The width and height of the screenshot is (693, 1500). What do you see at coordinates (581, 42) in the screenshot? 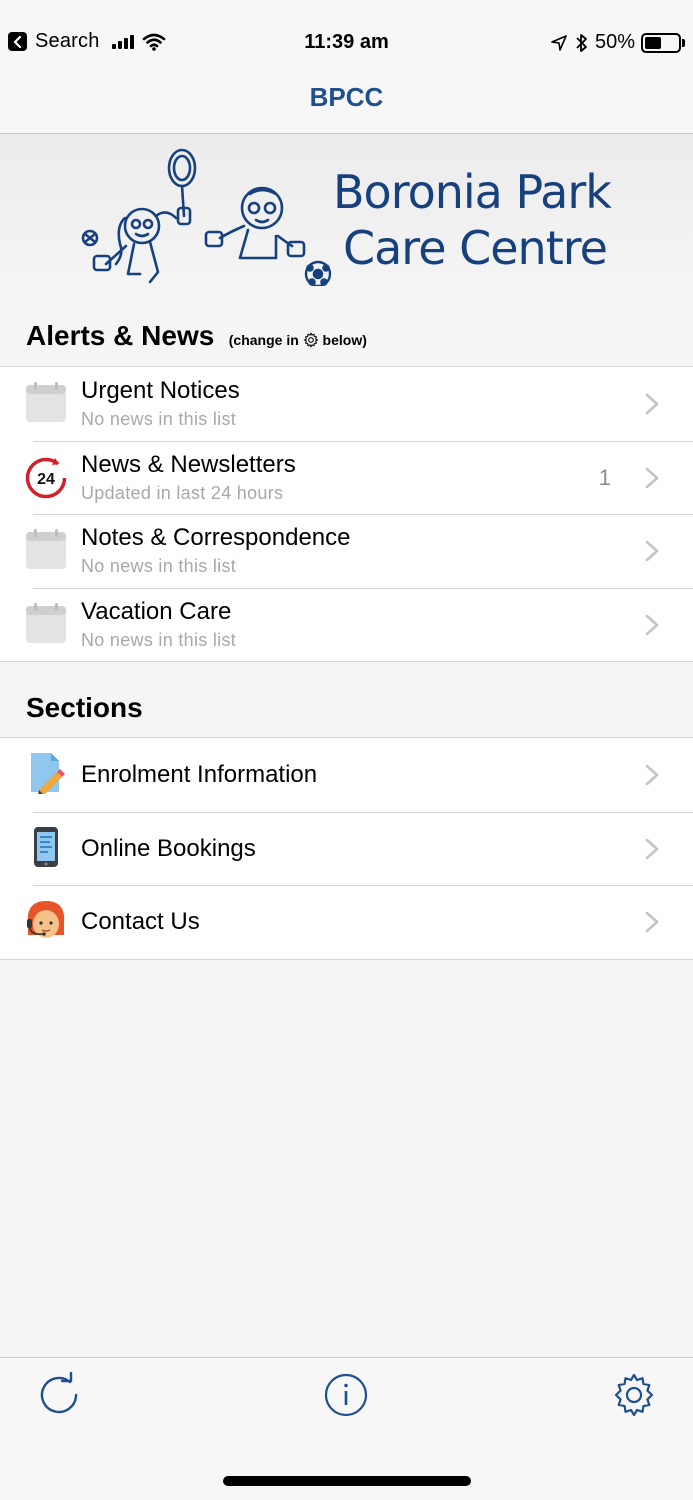
I see `bluetooth-icon` at bounding box center [581, 42].